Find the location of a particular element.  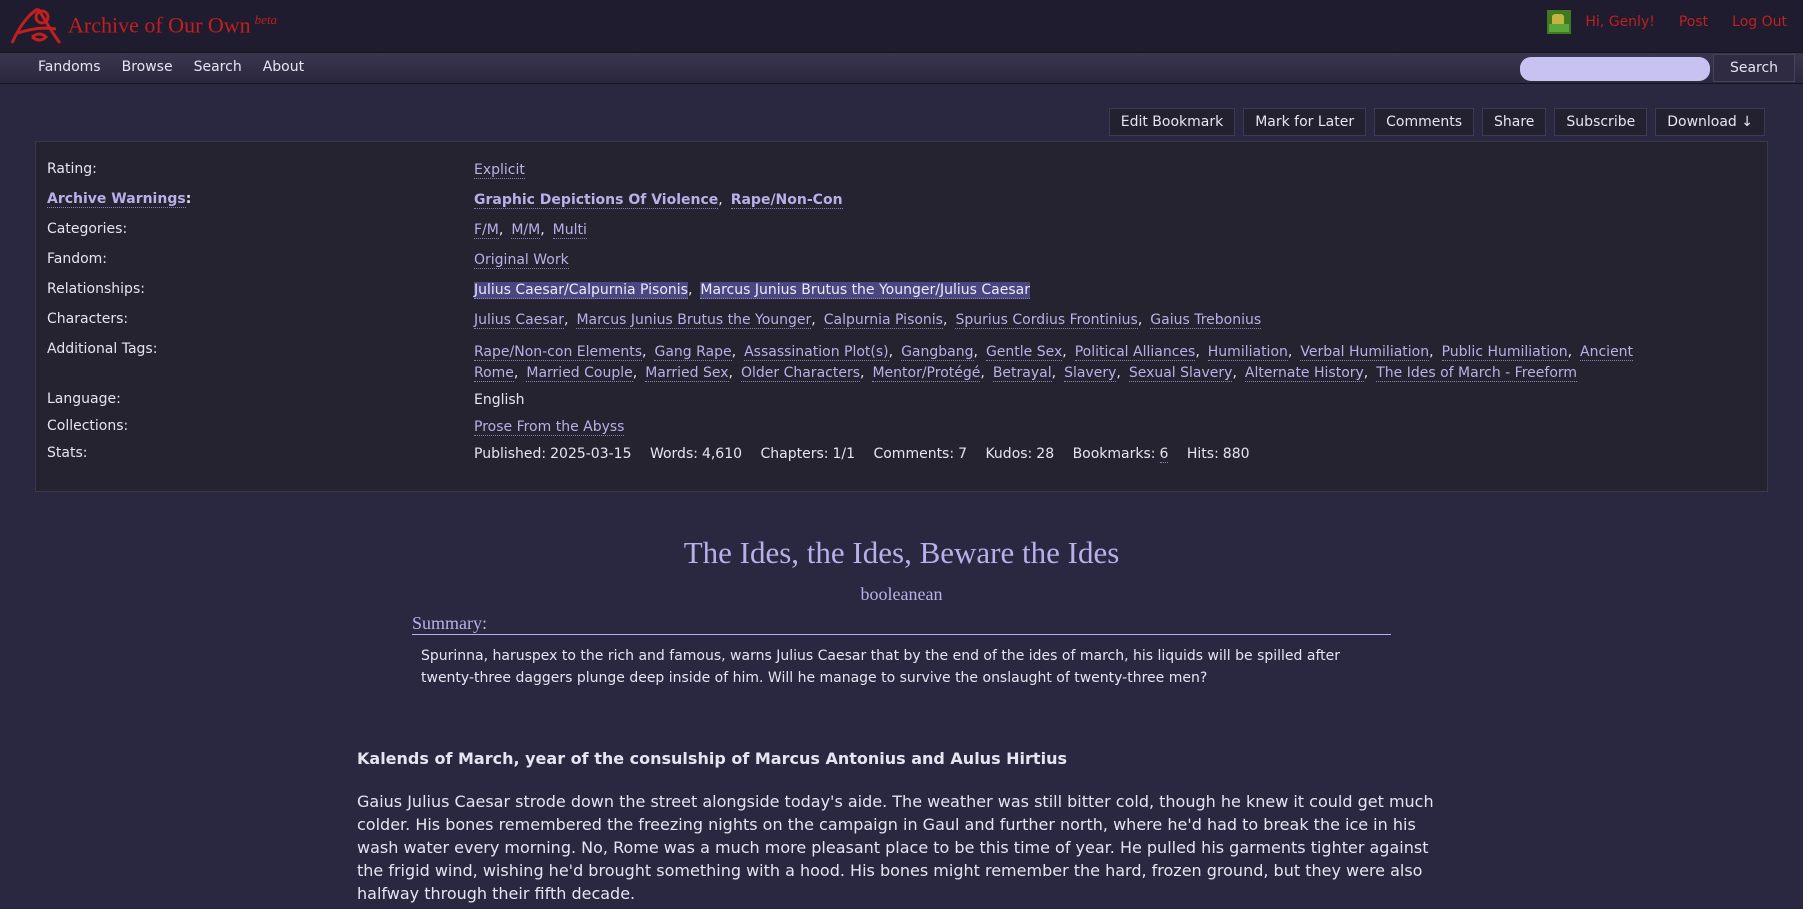

chapters-value: 1/1 is located at coordinates (844, 454).